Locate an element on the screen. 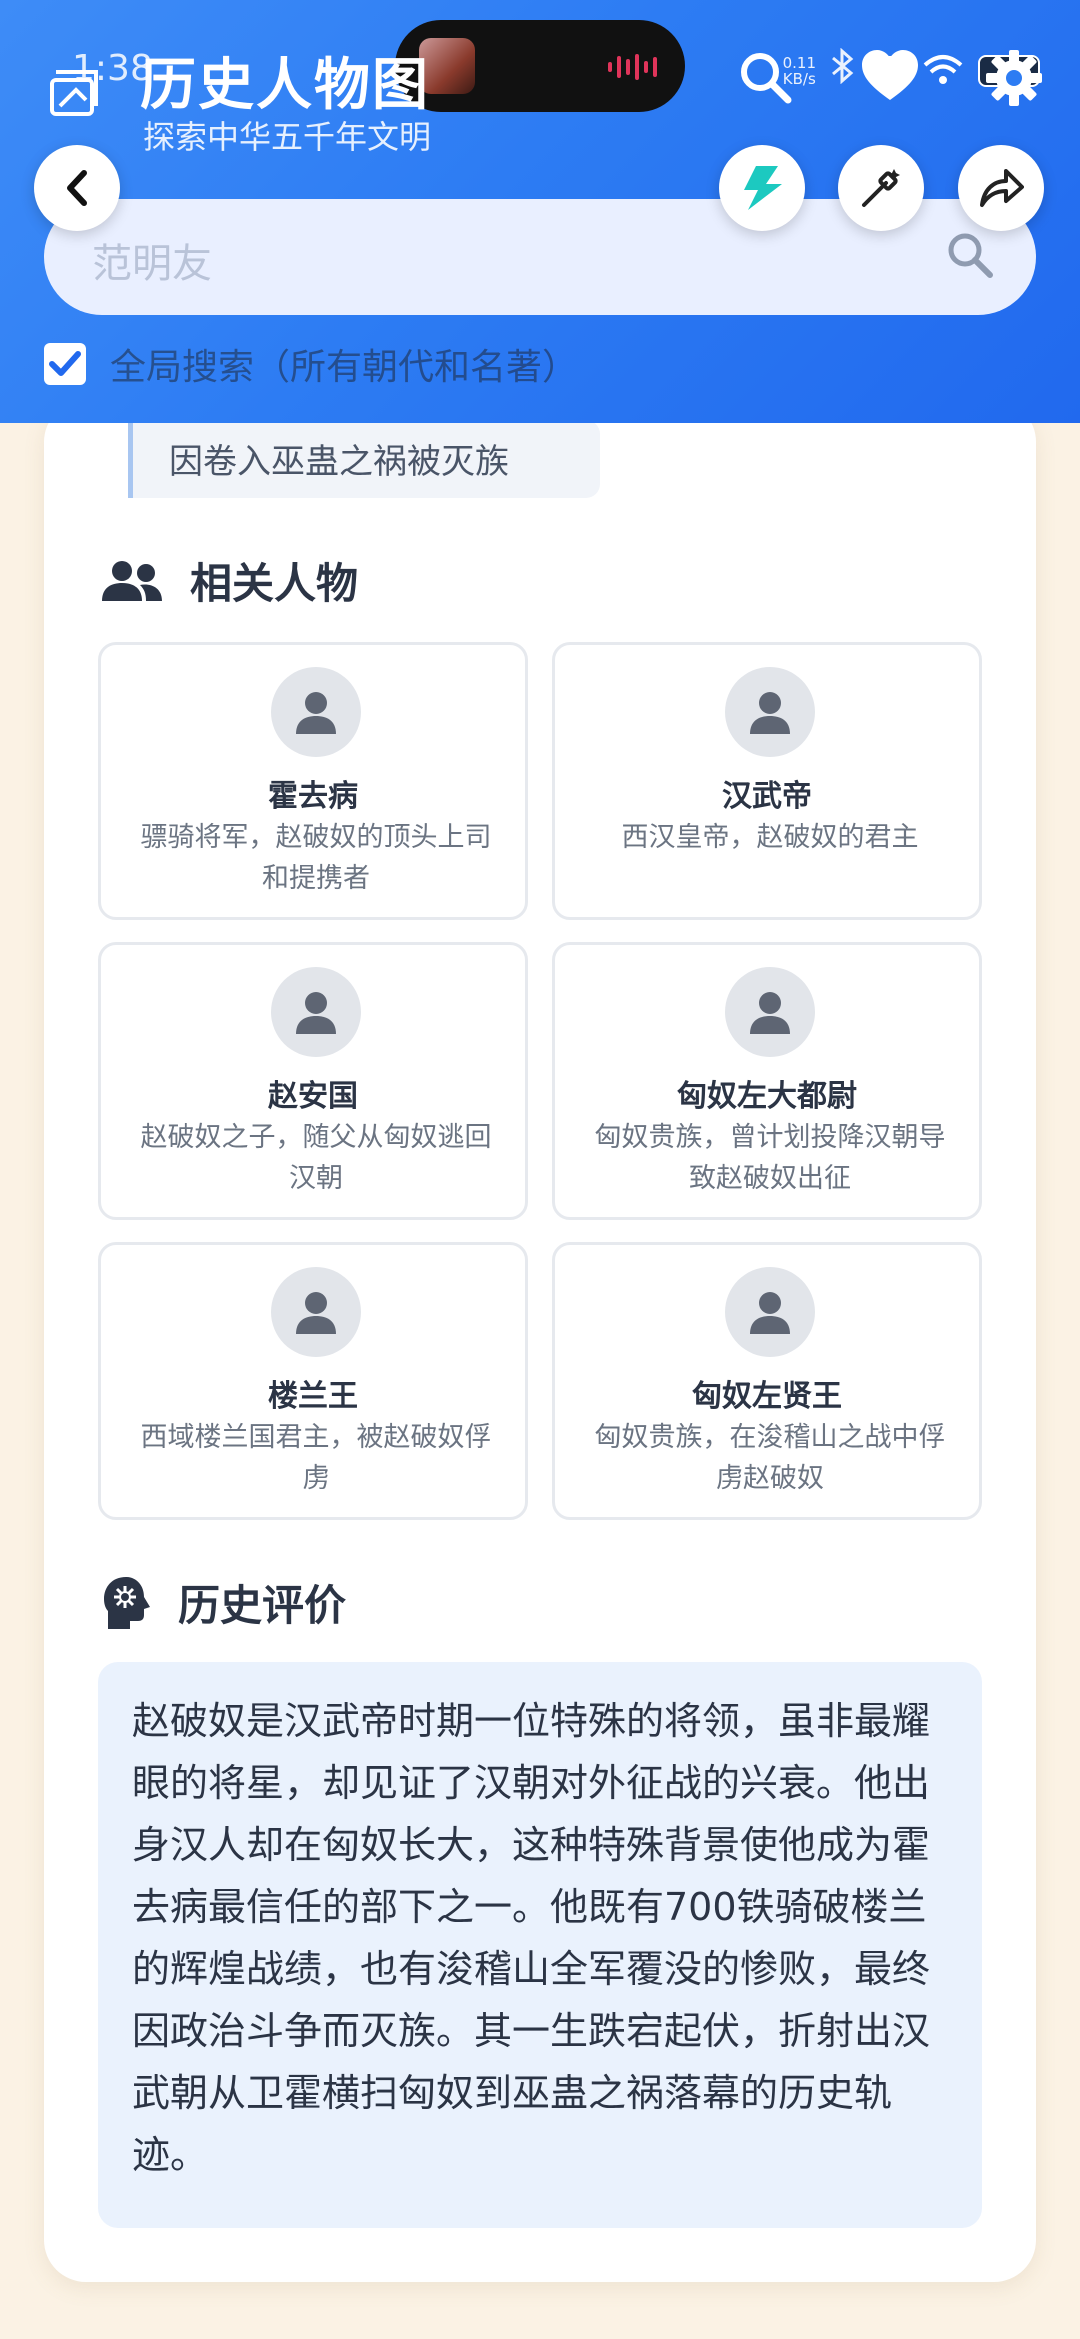 This screenshot has width=1080, height=2339. person-desc: 匈奴贵族，在浚稽山之战中俘虏赵破奴 is located at coordinates (770, 1458).